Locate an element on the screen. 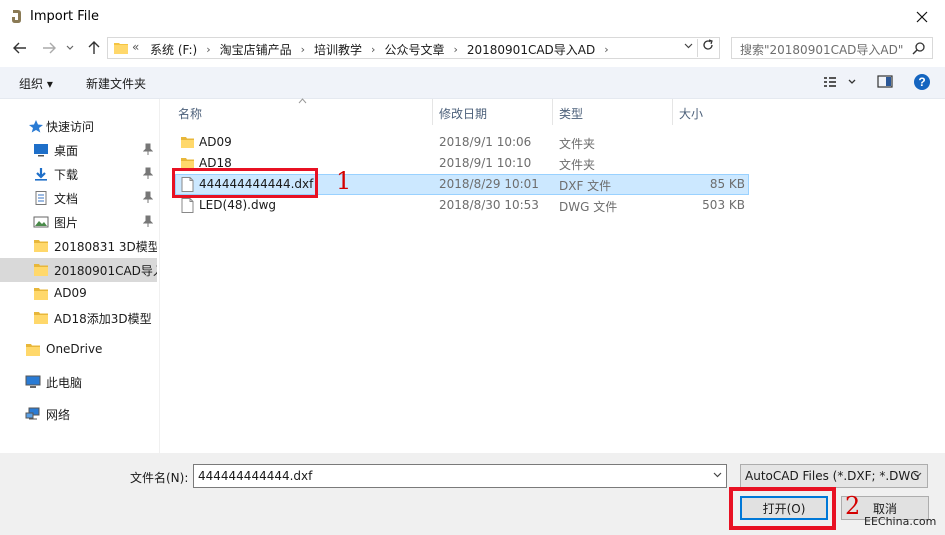 The height and width of the screenshot is (535, 945). sidebar-item-onedrive: OneDrive is located at coordinates (78, 350).